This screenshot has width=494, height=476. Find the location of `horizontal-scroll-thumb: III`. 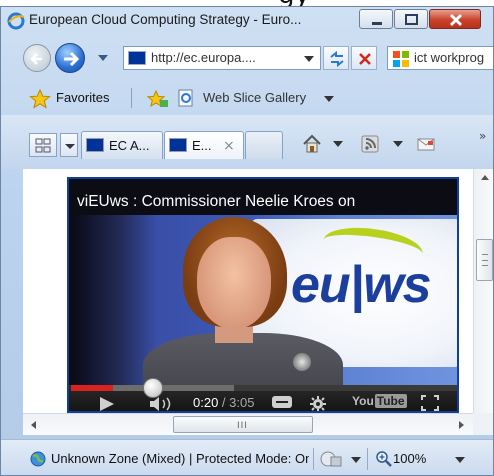

horizontal-scroll-thumb: III is located at coordinates (243, 424).